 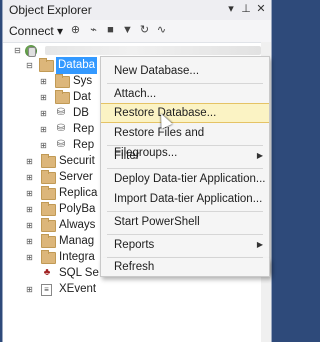 I want to click on tree-node-label: DB, so click(x=81, y=113).